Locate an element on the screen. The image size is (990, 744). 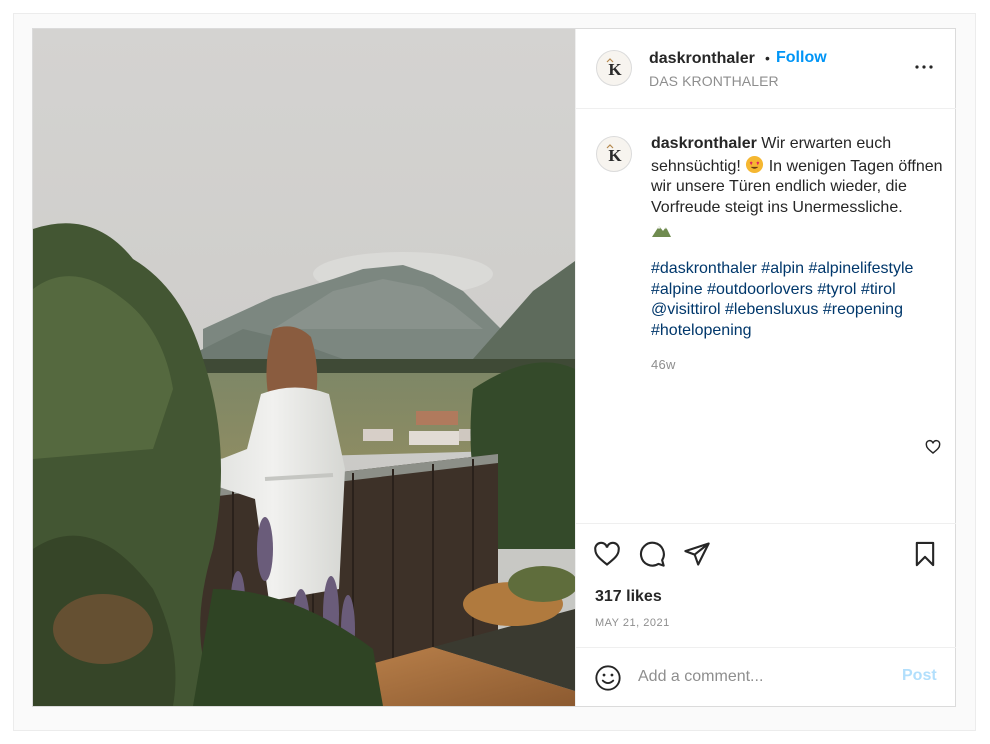
caption-like-heart-icon is located at coordinates (933, 447).